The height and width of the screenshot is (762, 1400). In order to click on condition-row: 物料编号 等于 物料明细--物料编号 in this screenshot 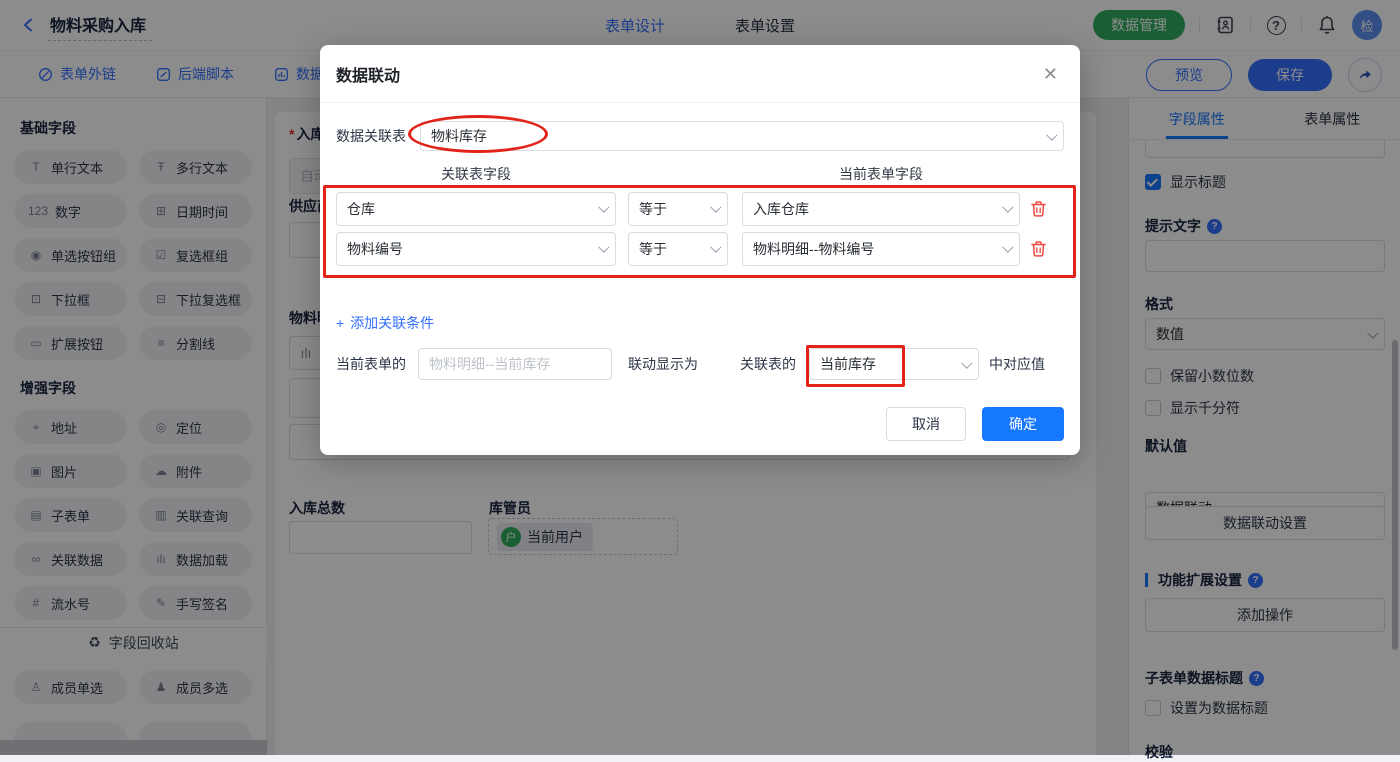, I will do `click(700, 249)`.